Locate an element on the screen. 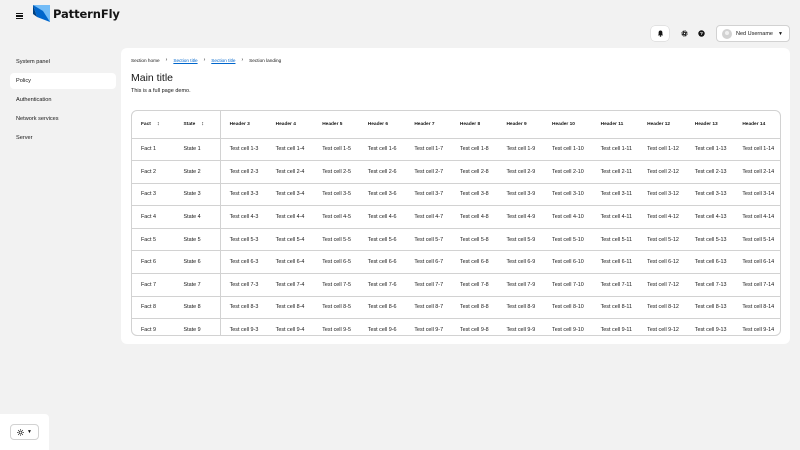  brand-name: PatternFly is located at coordinates (86, 13).